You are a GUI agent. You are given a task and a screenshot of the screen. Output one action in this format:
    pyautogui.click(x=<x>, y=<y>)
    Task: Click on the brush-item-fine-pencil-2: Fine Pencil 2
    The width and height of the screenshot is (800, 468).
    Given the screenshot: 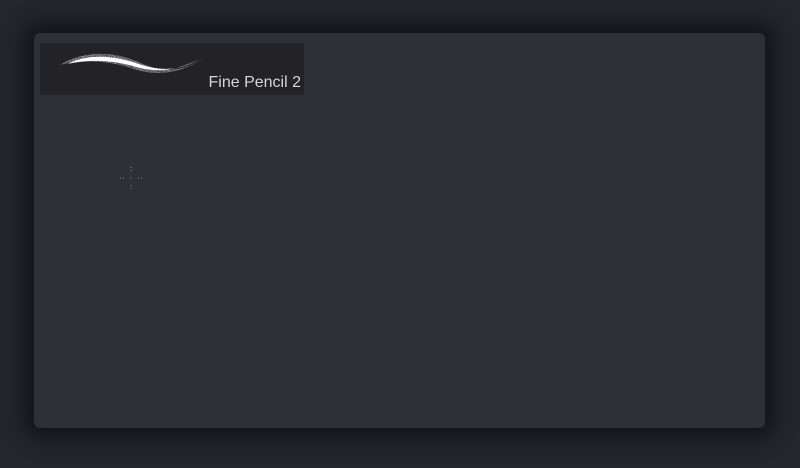 What is the action you would take?
    pyautogui.click(x=172, y=69)
    